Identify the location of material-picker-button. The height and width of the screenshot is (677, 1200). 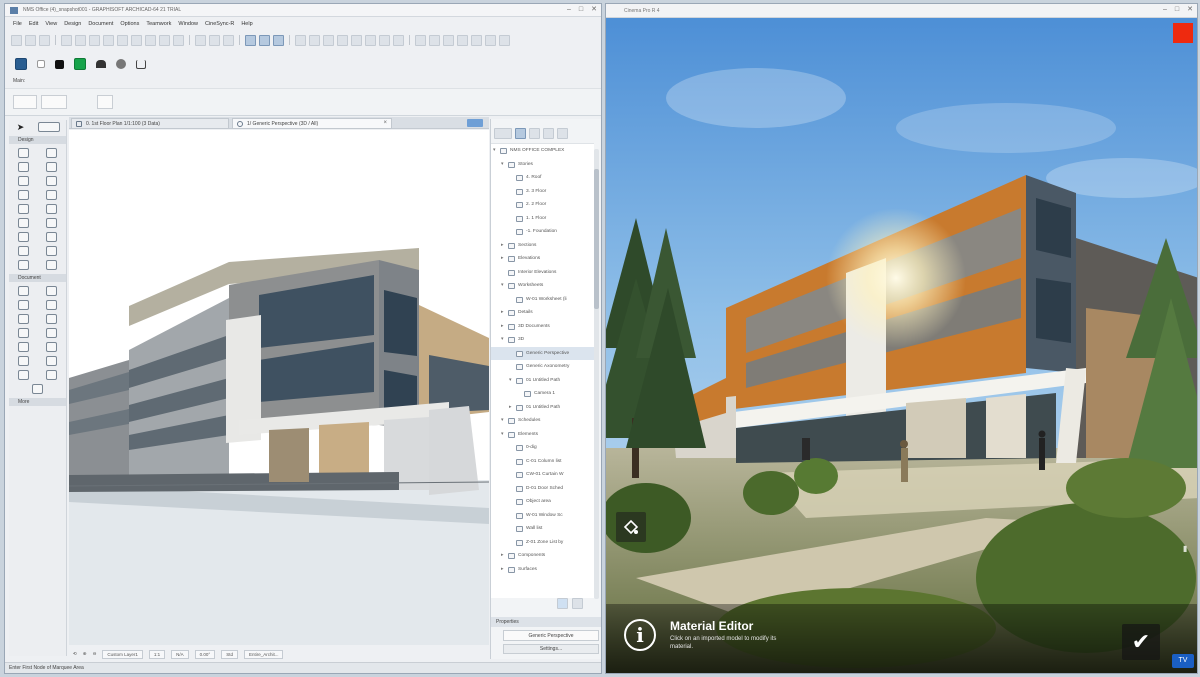
(631, 527).